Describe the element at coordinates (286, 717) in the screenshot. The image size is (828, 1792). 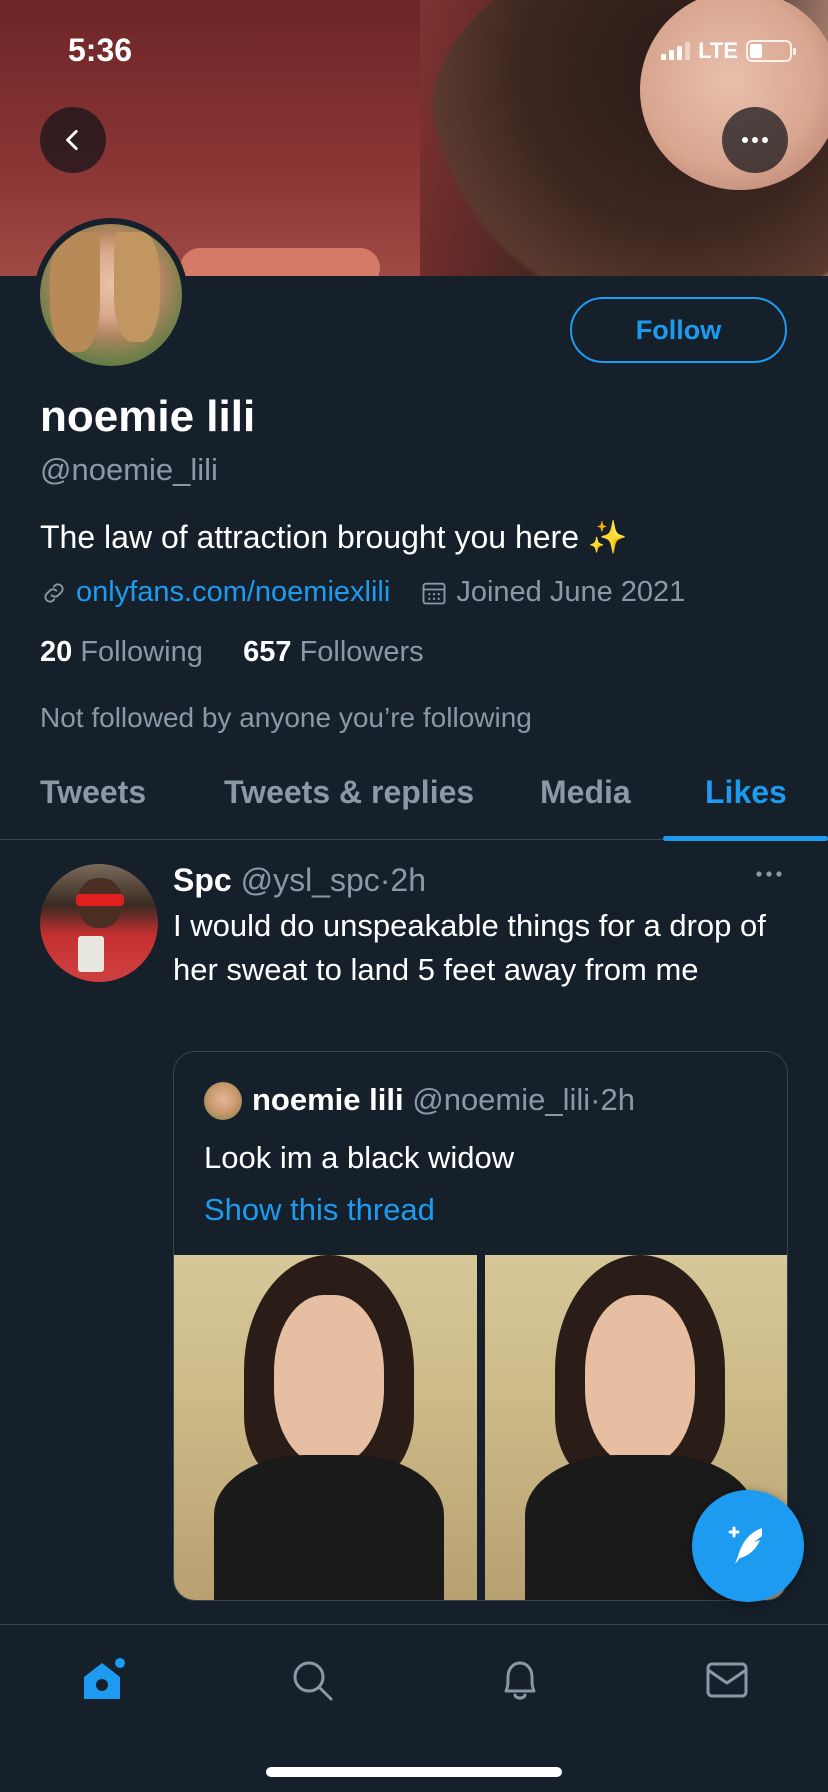
I see `not-followed-notice: Not followed by anyone you’re following` at that location.